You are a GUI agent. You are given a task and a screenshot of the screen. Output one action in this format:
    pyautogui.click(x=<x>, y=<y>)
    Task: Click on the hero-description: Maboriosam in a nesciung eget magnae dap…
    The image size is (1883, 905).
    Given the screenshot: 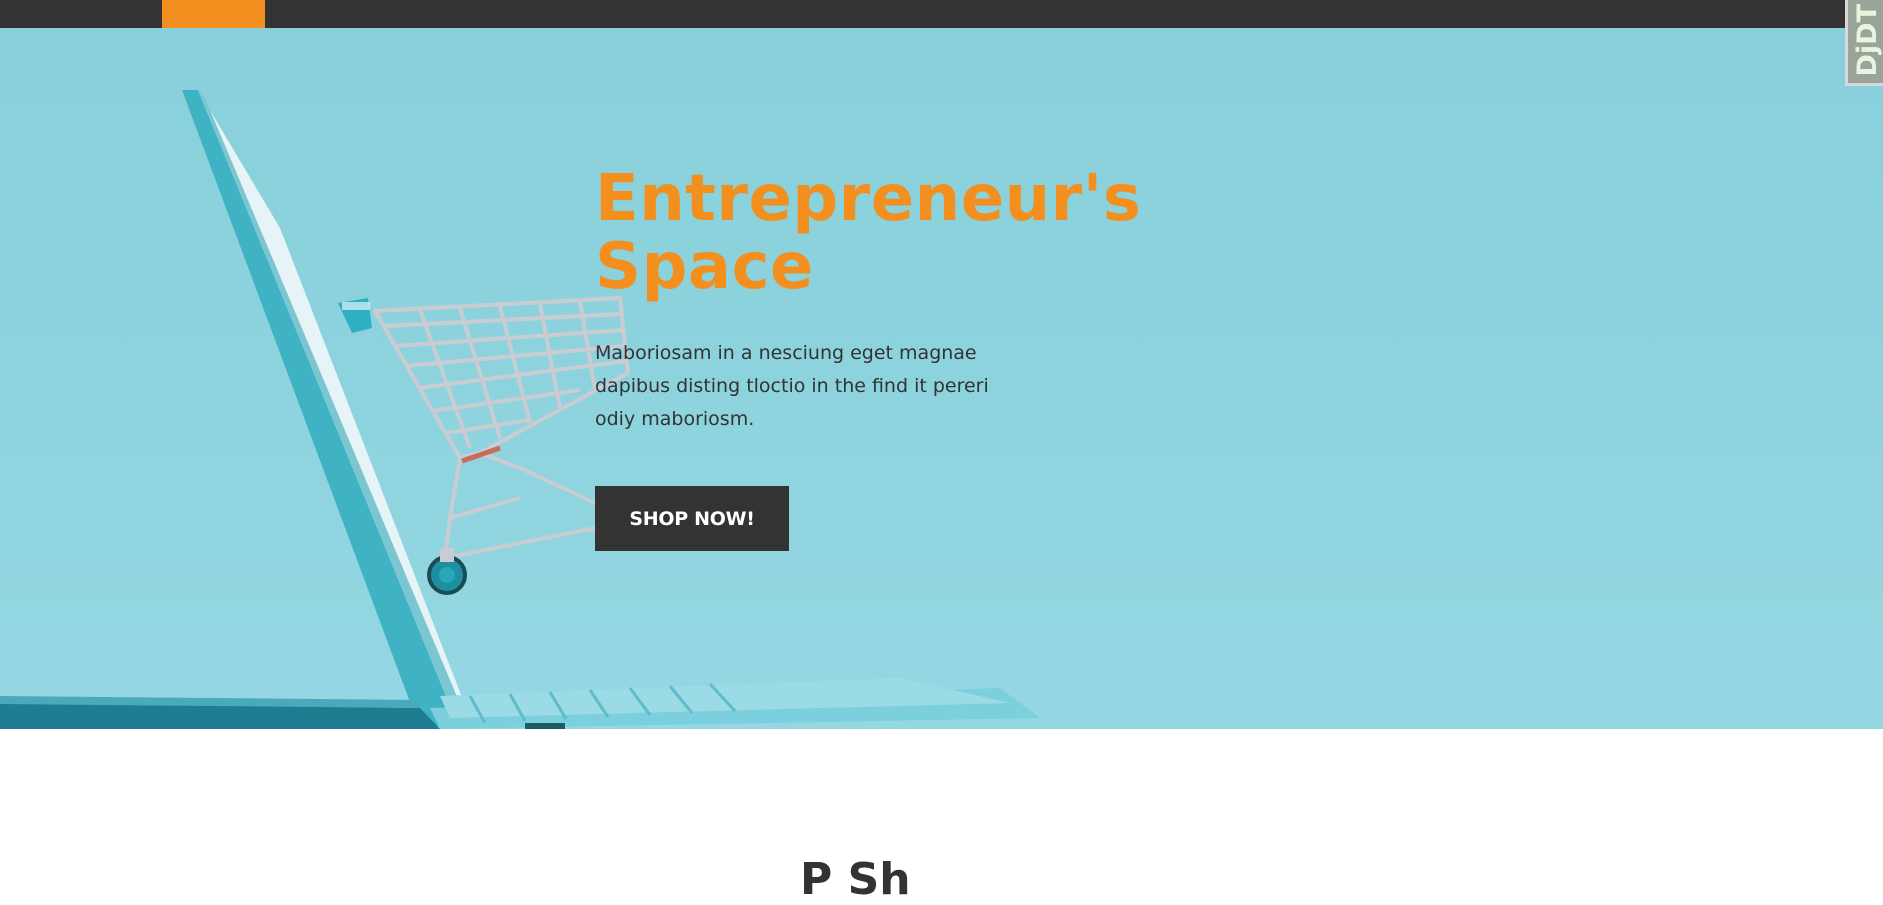 What is the action you would take?
    pyautogui.click(x=792, y=386)
    